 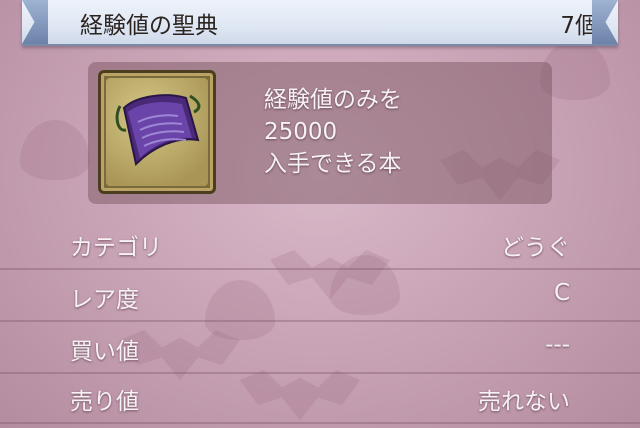 What do you see at coordinates (333, 164) in the screenshot?
I see `description-line-3: 入手できる本` at bounding box center [333, 164].